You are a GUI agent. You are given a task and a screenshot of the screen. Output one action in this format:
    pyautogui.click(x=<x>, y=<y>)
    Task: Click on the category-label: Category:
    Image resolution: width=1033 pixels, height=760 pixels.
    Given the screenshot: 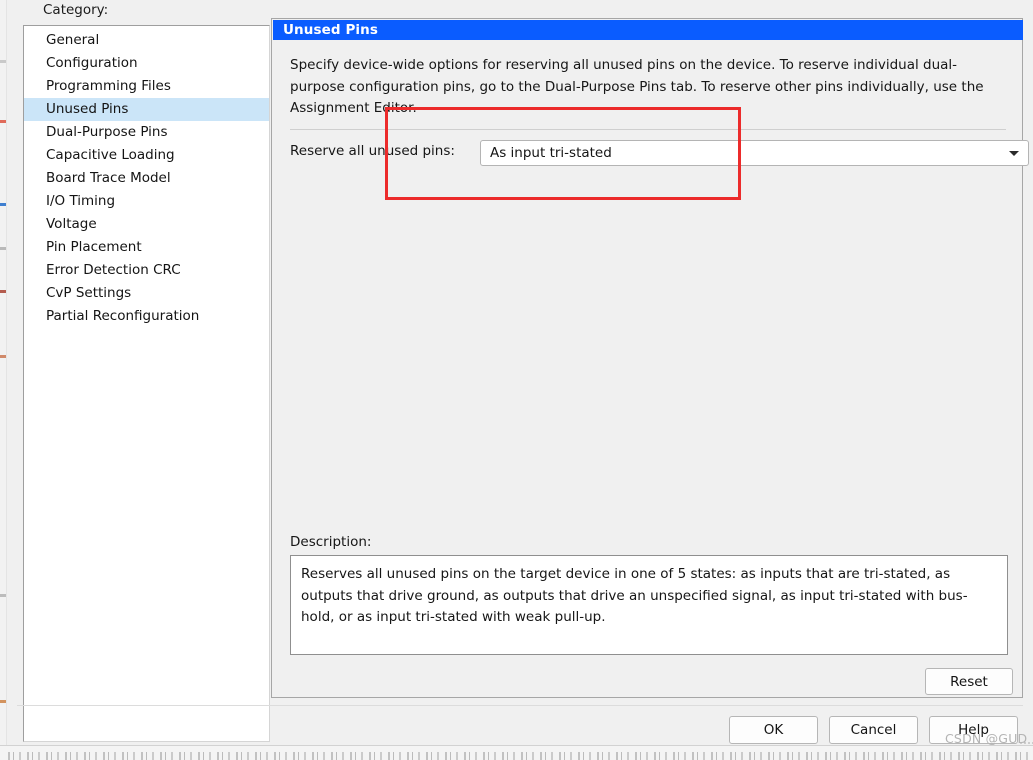 What is the action you would take?
    pyautogui.click(x=76, y=10)
    